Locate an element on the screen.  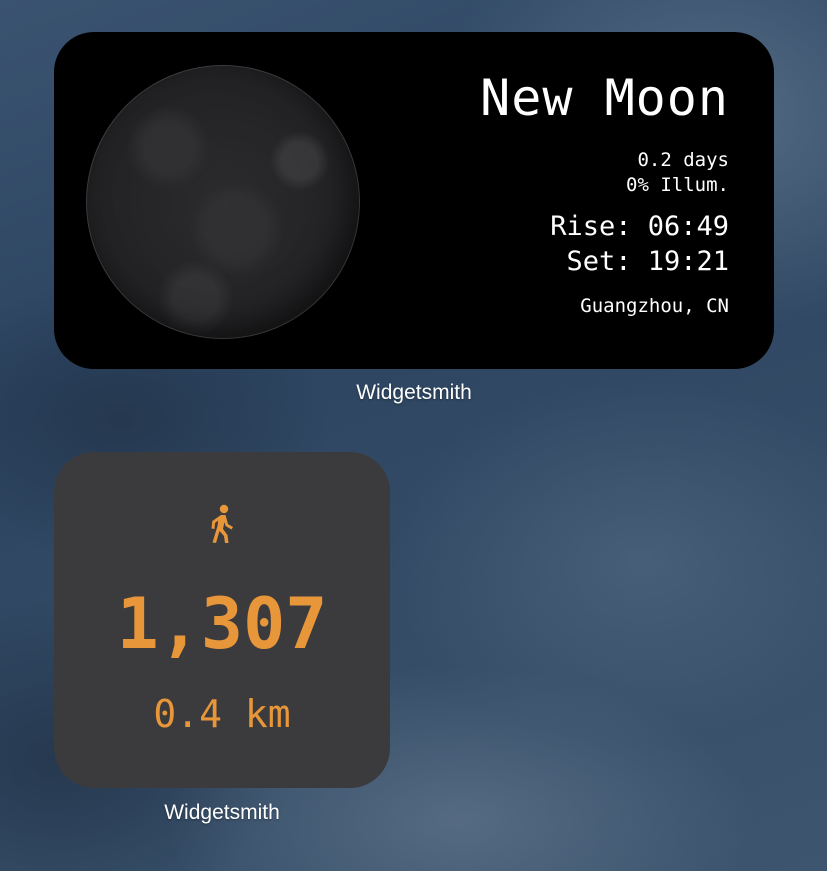
moon-rise-time: Rise: 06:49 is located at coordinates (639, 226).